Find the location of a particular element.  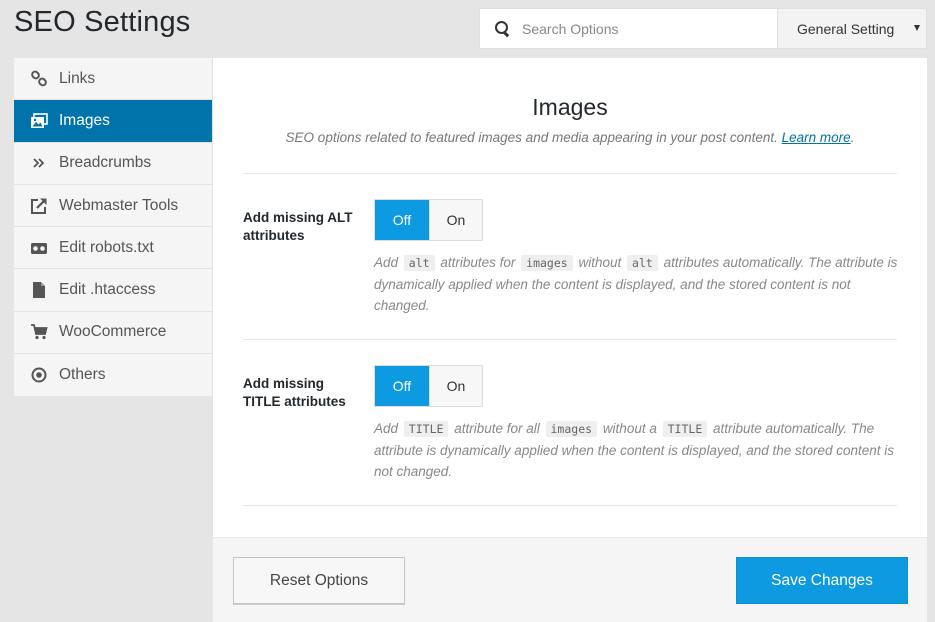

settings-select-value: General Setting is located at coordinates (846, 28).